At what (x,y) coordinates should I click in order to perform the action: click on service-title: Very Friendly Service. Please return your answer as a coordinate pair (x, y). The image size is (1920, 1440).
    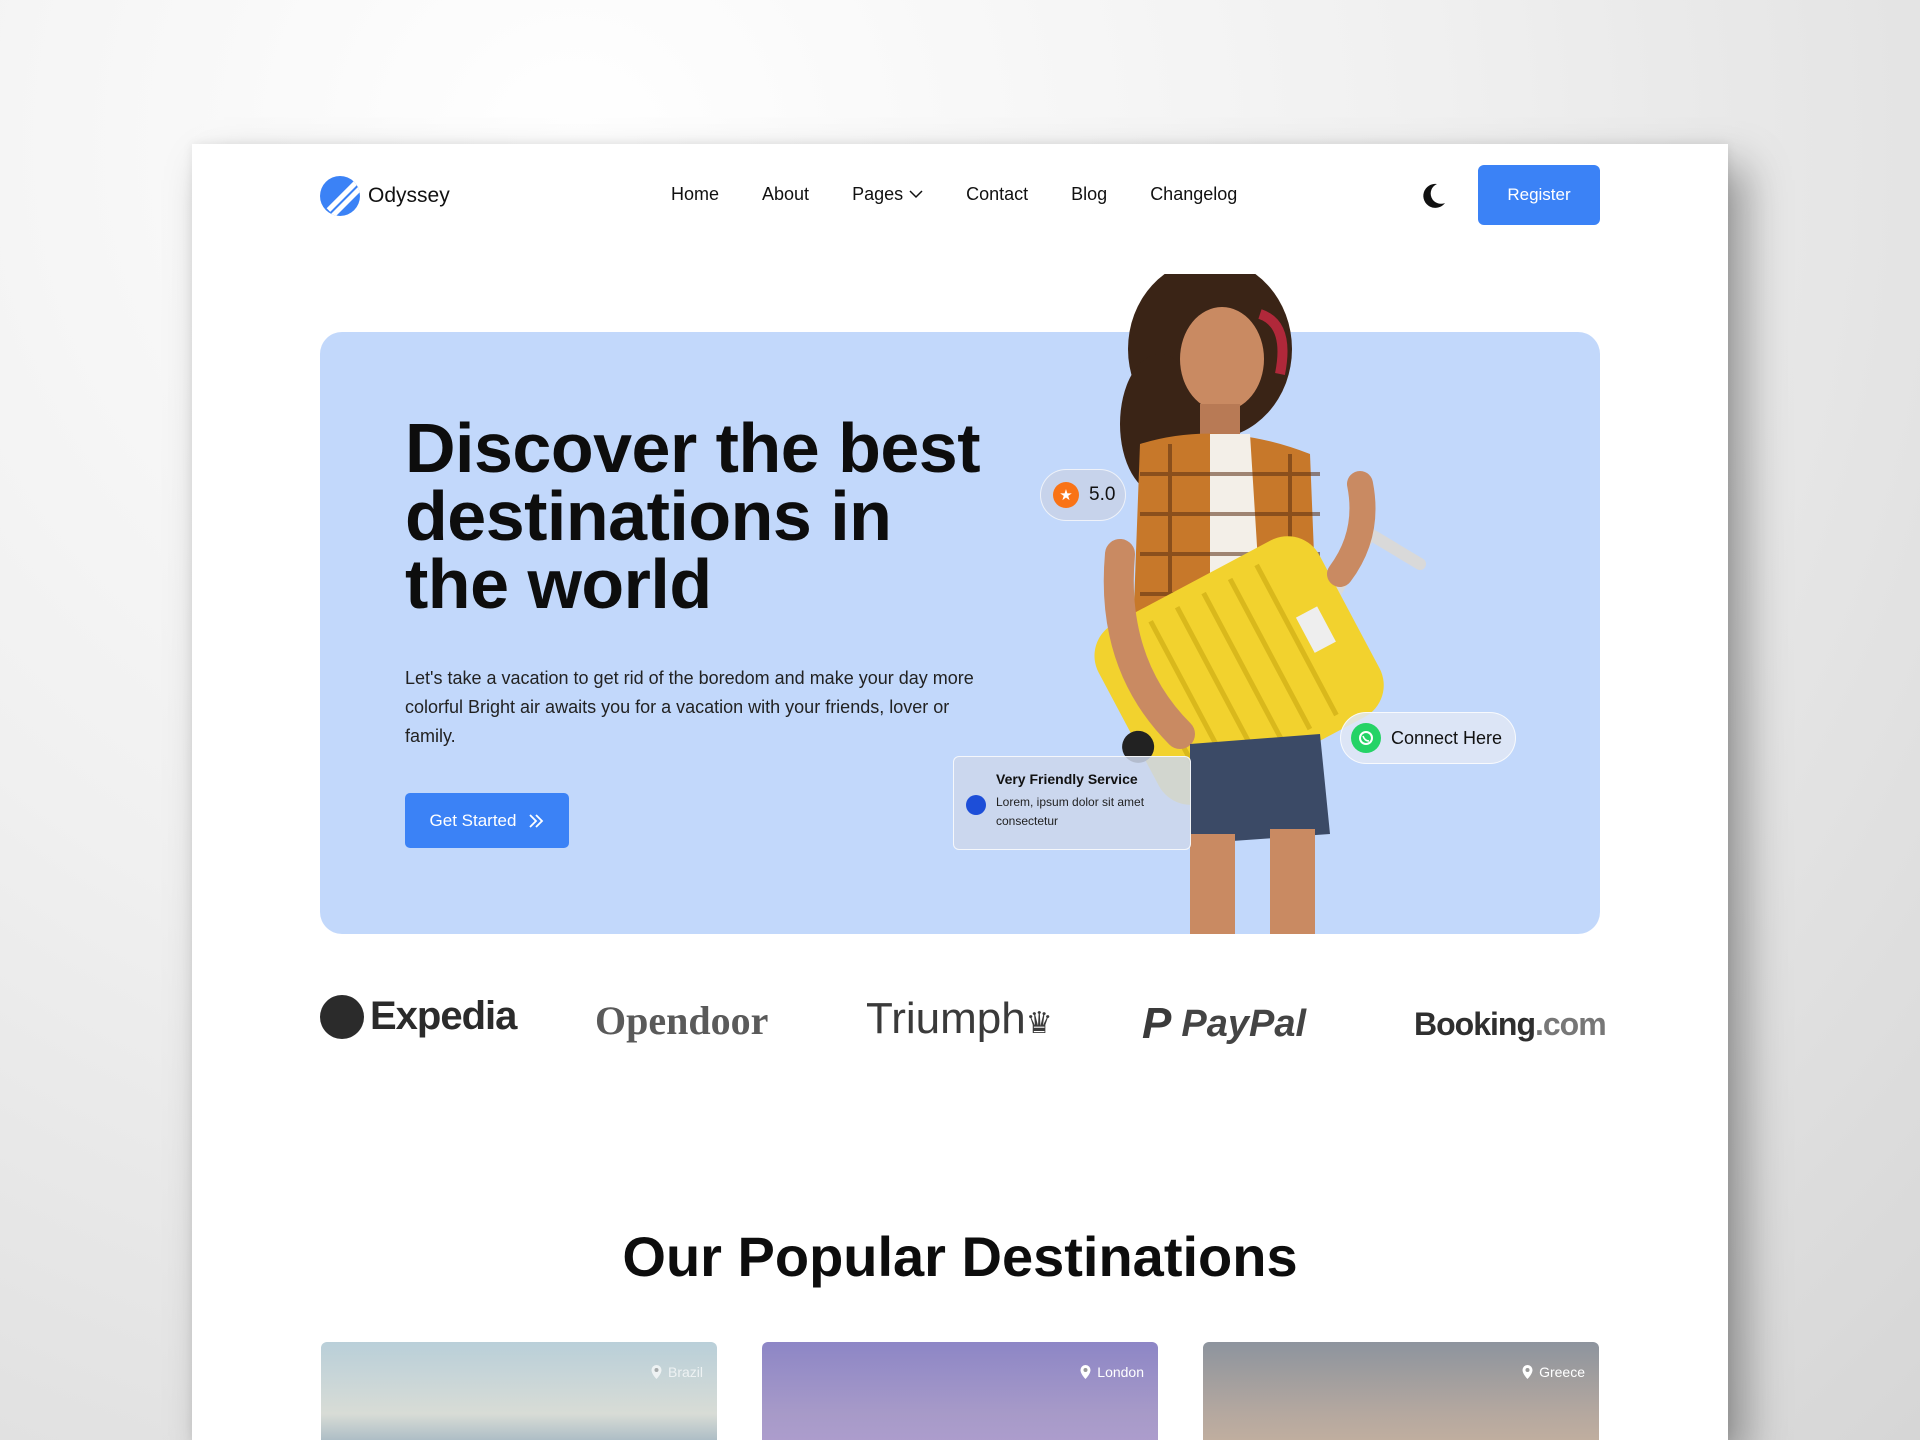
    Looking at the image, I should click on (1067, 779).